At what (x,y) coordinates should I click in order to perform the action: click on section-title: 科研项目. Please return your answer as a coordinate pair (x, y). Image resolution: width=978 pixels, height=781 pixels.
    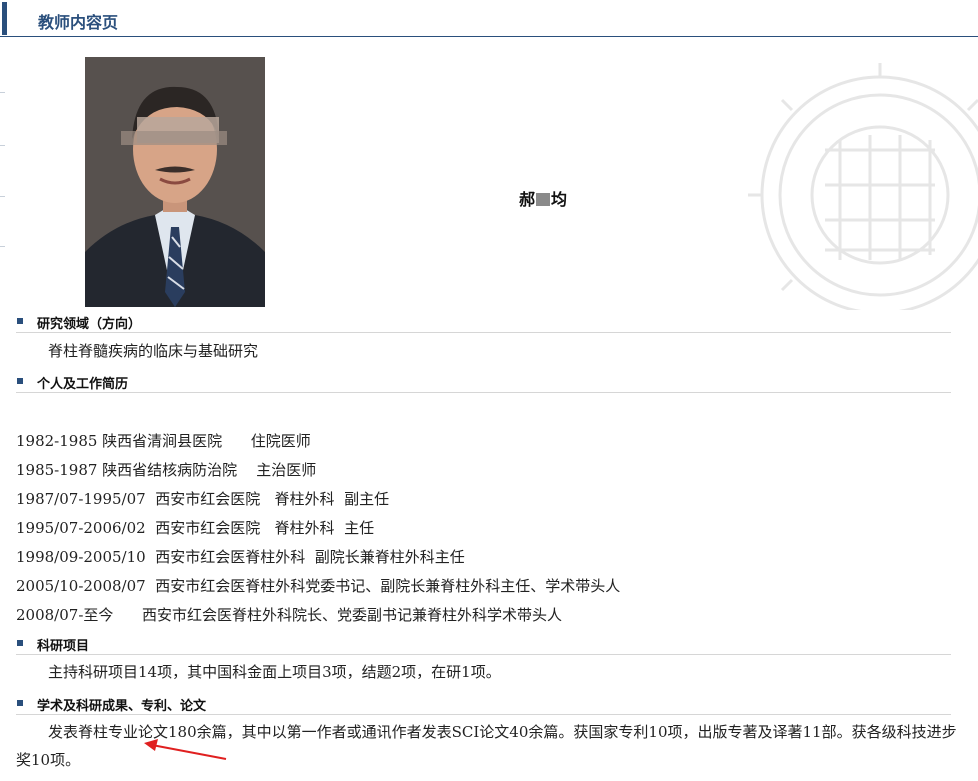
    Looking at the image, I should click on (63, 646).